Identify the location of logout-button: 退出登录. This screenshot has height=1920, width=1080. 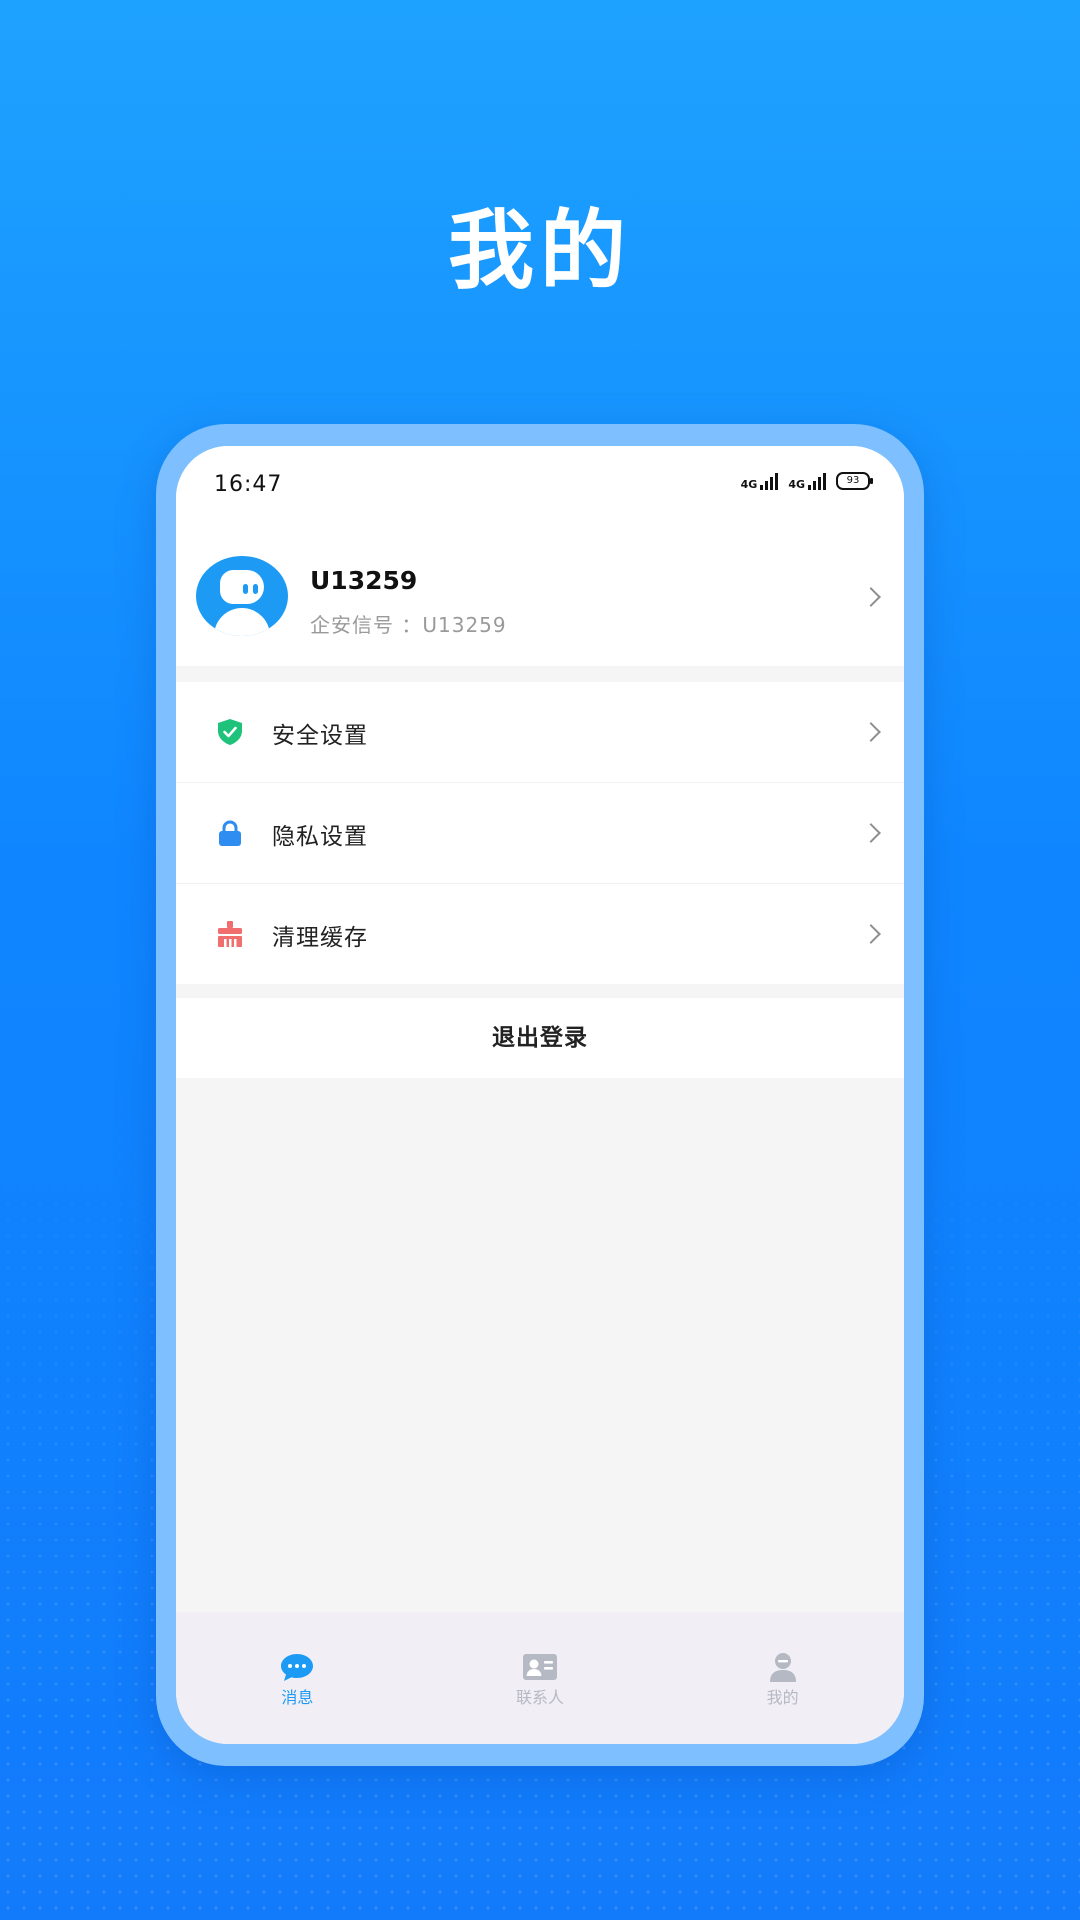
(540, 1038).